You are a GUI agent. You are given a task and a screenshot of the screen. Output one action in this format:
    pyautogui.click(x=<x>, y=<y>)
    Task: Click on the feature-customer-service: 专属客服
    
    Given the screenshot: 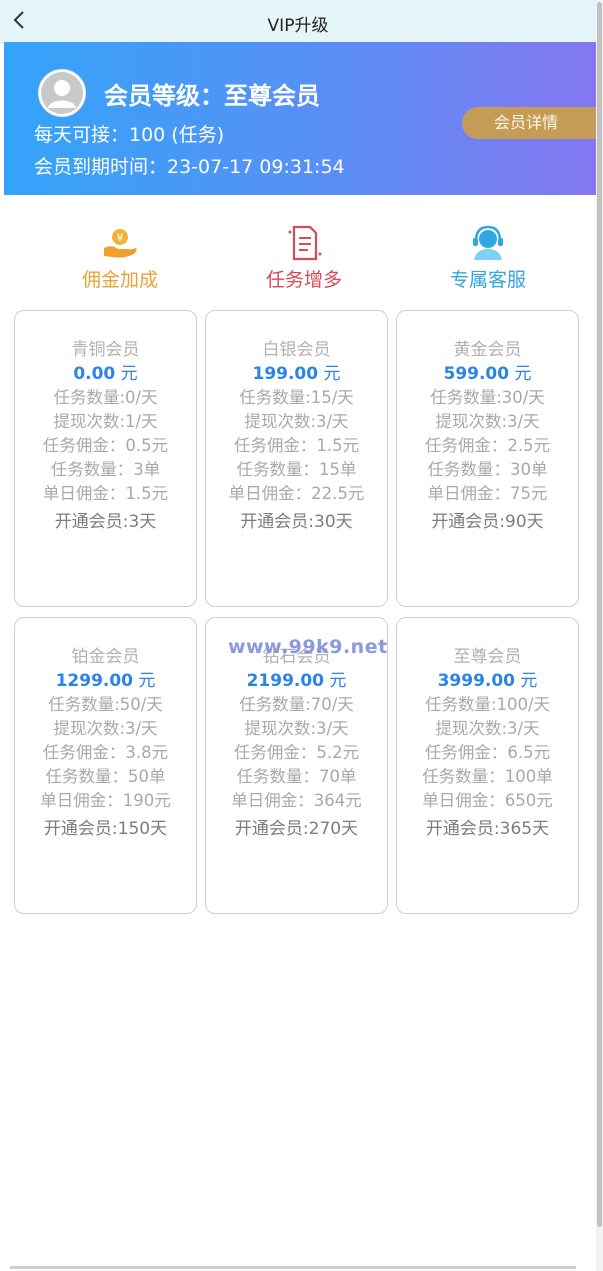 What is the action you would take?
    pyautogui.click(x=488, y=258)
    